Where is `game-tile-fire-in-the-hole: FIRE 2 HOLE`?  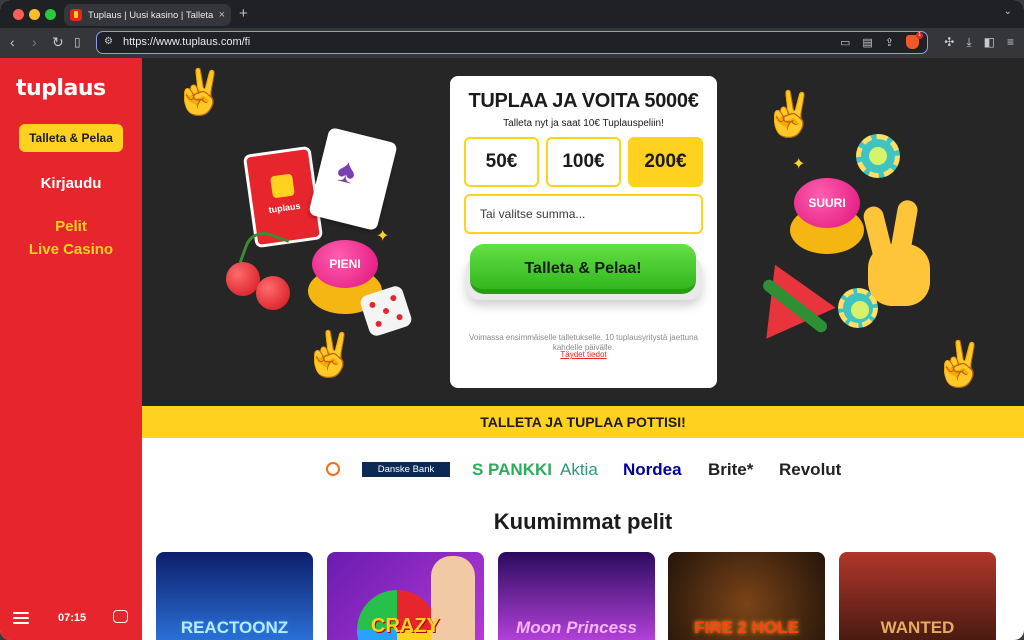
game-tile-fire-in-the-hole: FIRE 2 HOLE is located at coordinates (746, 596).